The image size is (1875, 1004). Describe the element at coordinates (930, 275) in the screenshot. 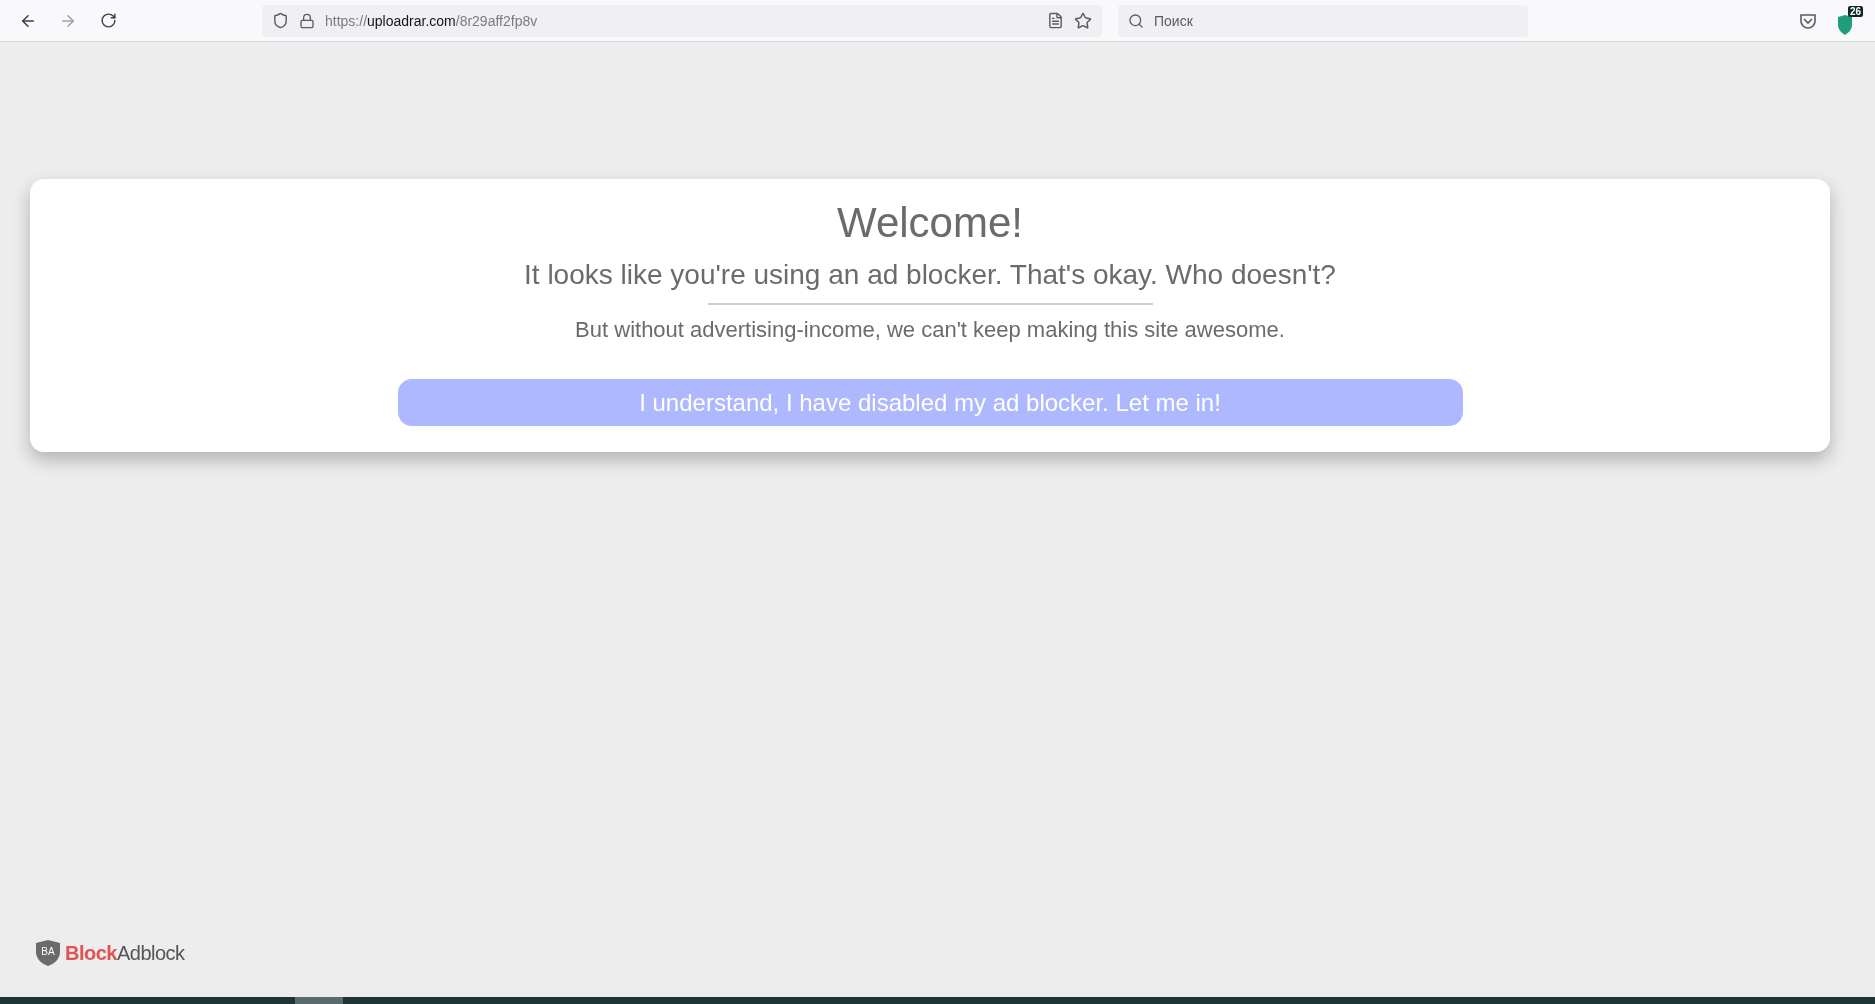

I see `notice-subtitle: It looks like you're using an ad blocker. That's okay. Who doesn't?` at that location.